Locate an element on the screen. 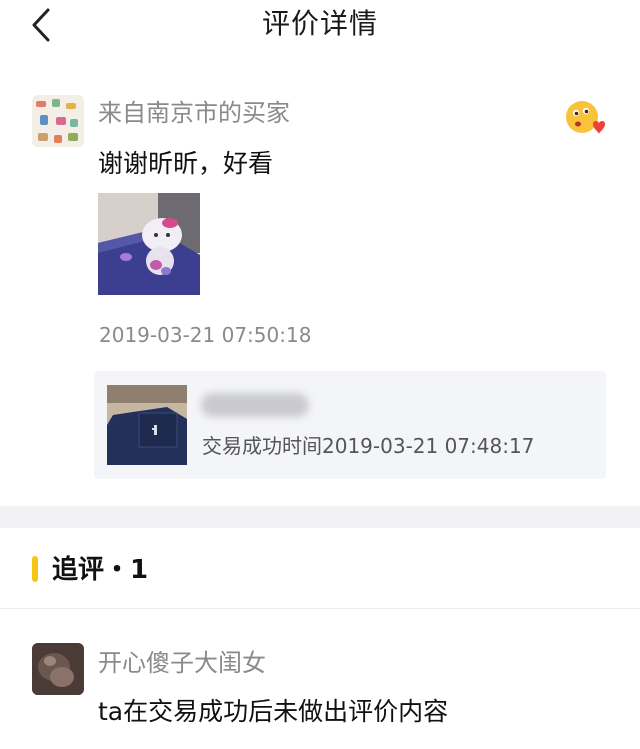  review-text: 谢谢昕昕，好看 is located at coordinates (186, 163).